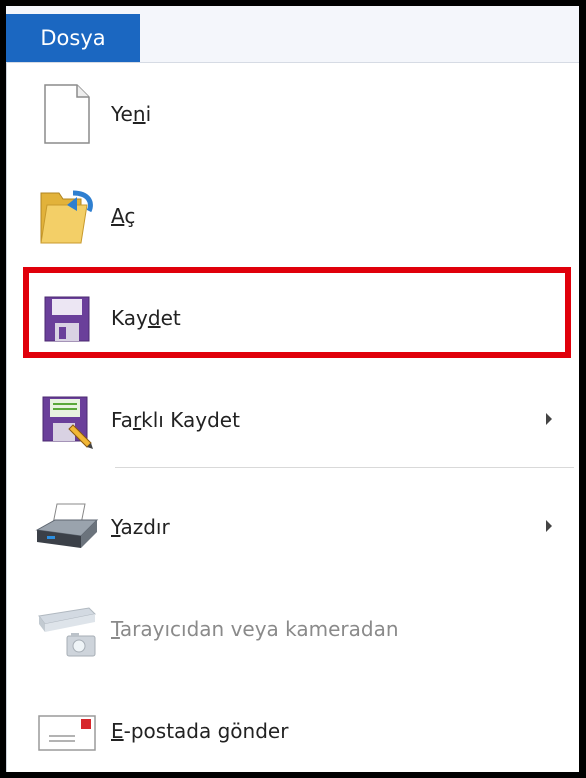 This screenshot has height=778, width=586. What do you see at coordinates (344, 467) in the screenshot?
I see `menu-separator` at bounding box center [344, 467].